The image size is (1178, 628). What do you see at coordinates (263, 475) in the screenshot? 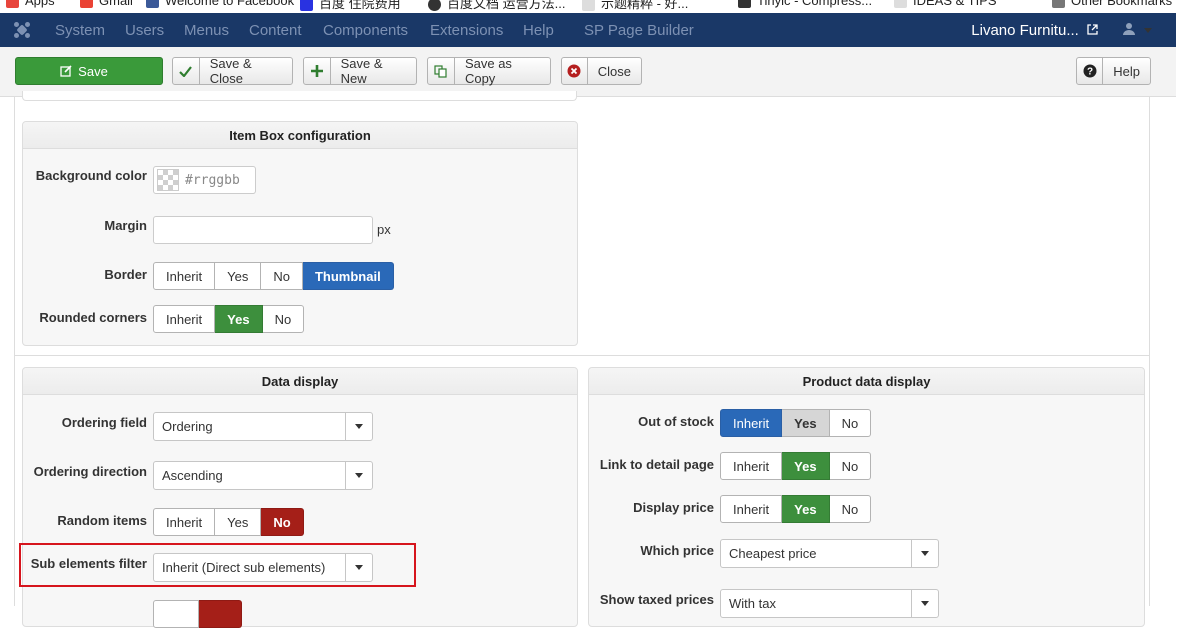
I see `ordering-direction-select: Ascending` at bounding box center [263, 475].